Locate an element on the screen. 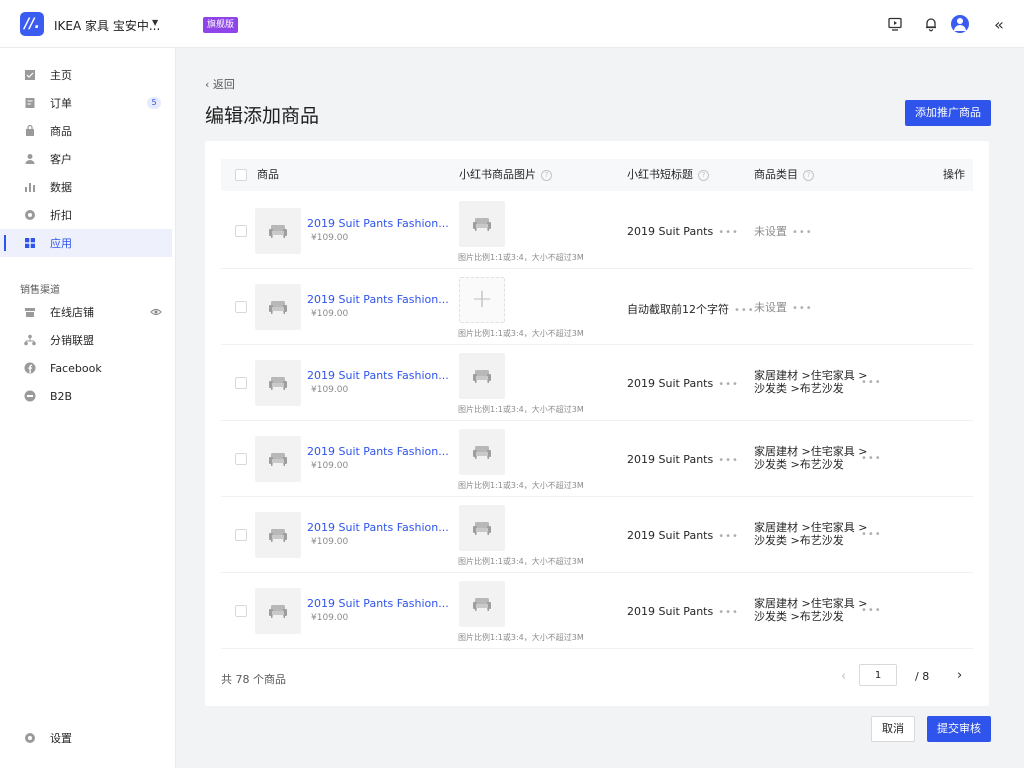  eye-icon is located at coordinates (156, 312).